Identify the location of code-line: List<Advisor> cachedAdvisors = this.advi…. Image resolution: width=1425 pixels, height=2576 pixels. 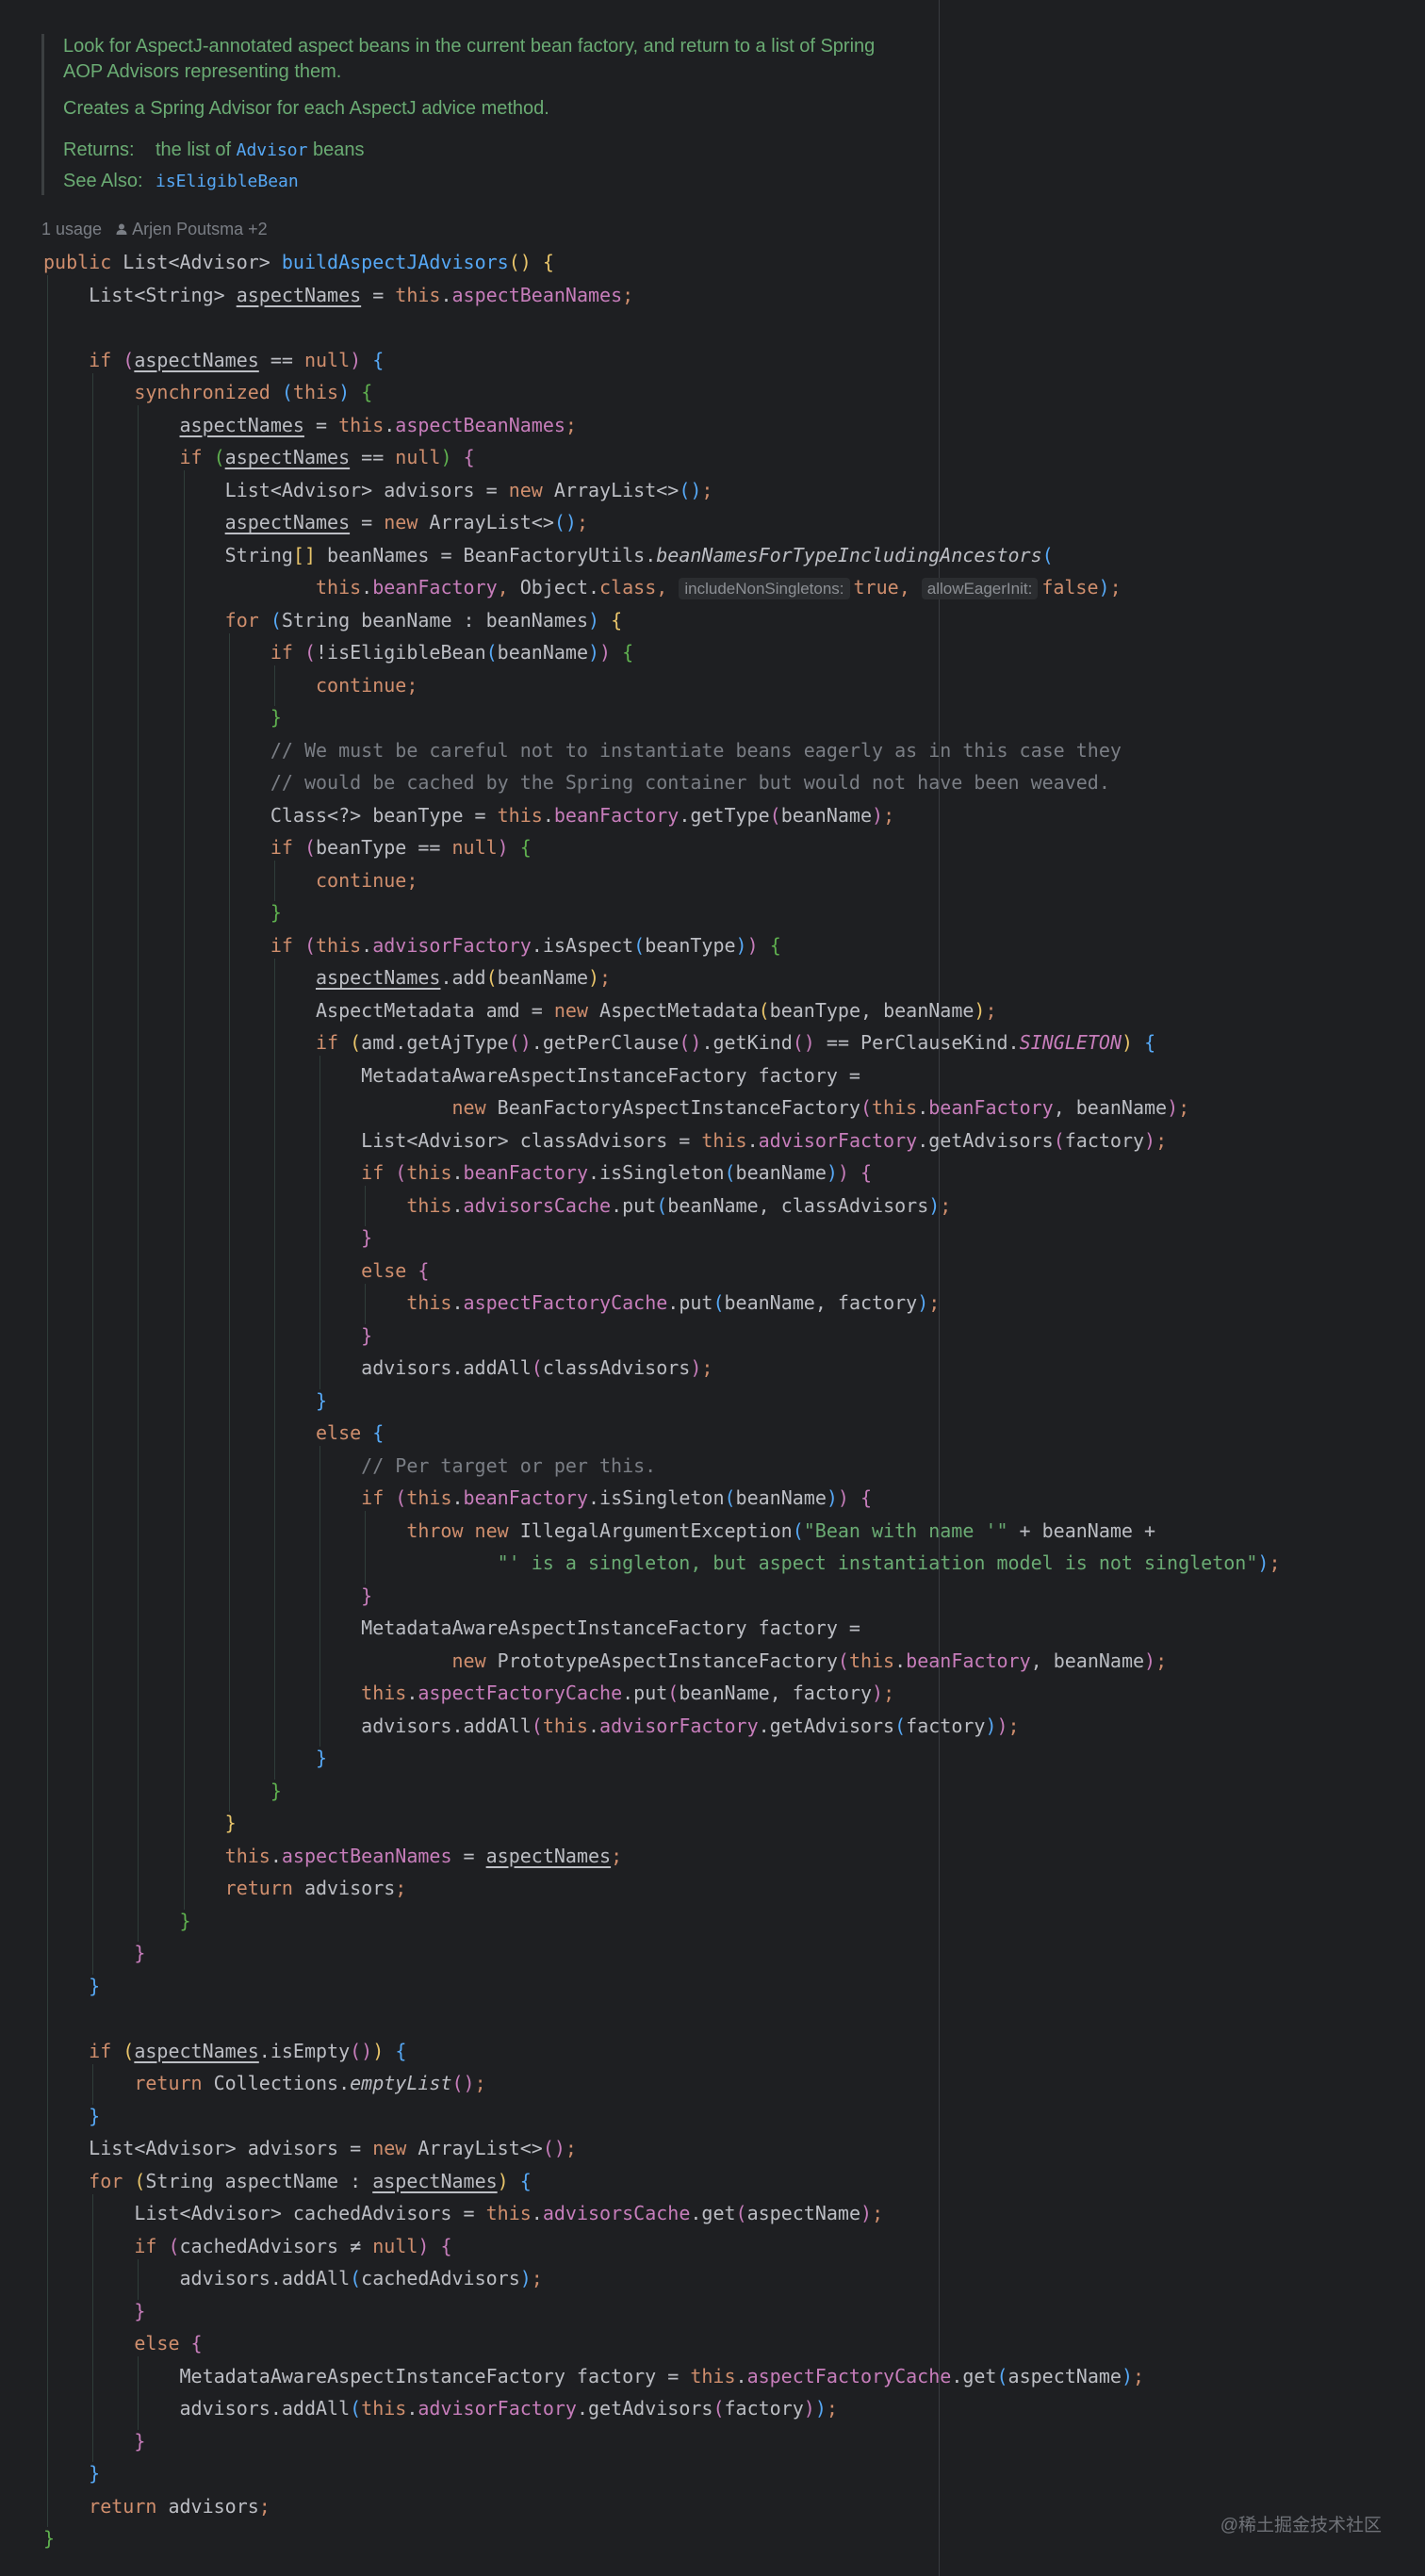
(463, 2213).